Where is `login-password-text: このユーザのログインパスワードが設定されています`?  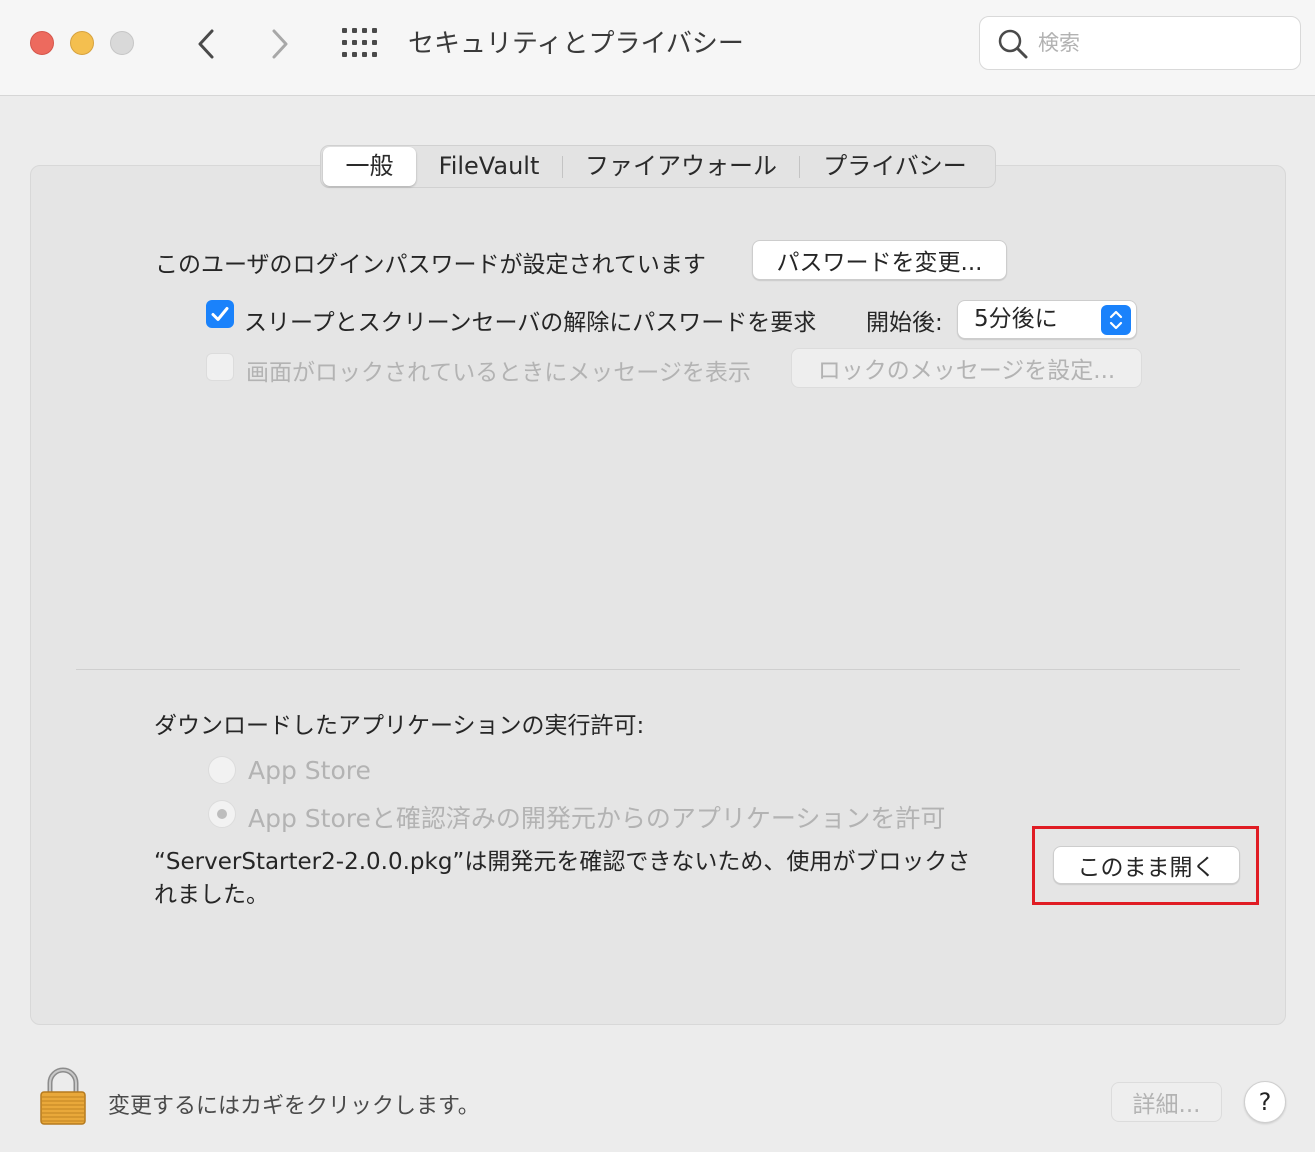 login-password-text: このユーザのログインパスワードが設定されています is located at coordinates (430, 265).